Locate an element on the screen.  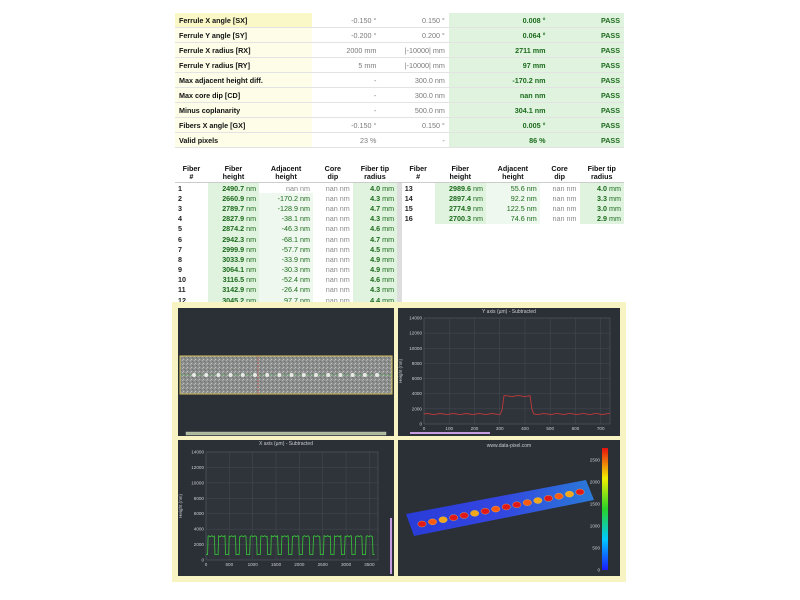
param-value: 0.008 ° is located at coordinates (499, 20).